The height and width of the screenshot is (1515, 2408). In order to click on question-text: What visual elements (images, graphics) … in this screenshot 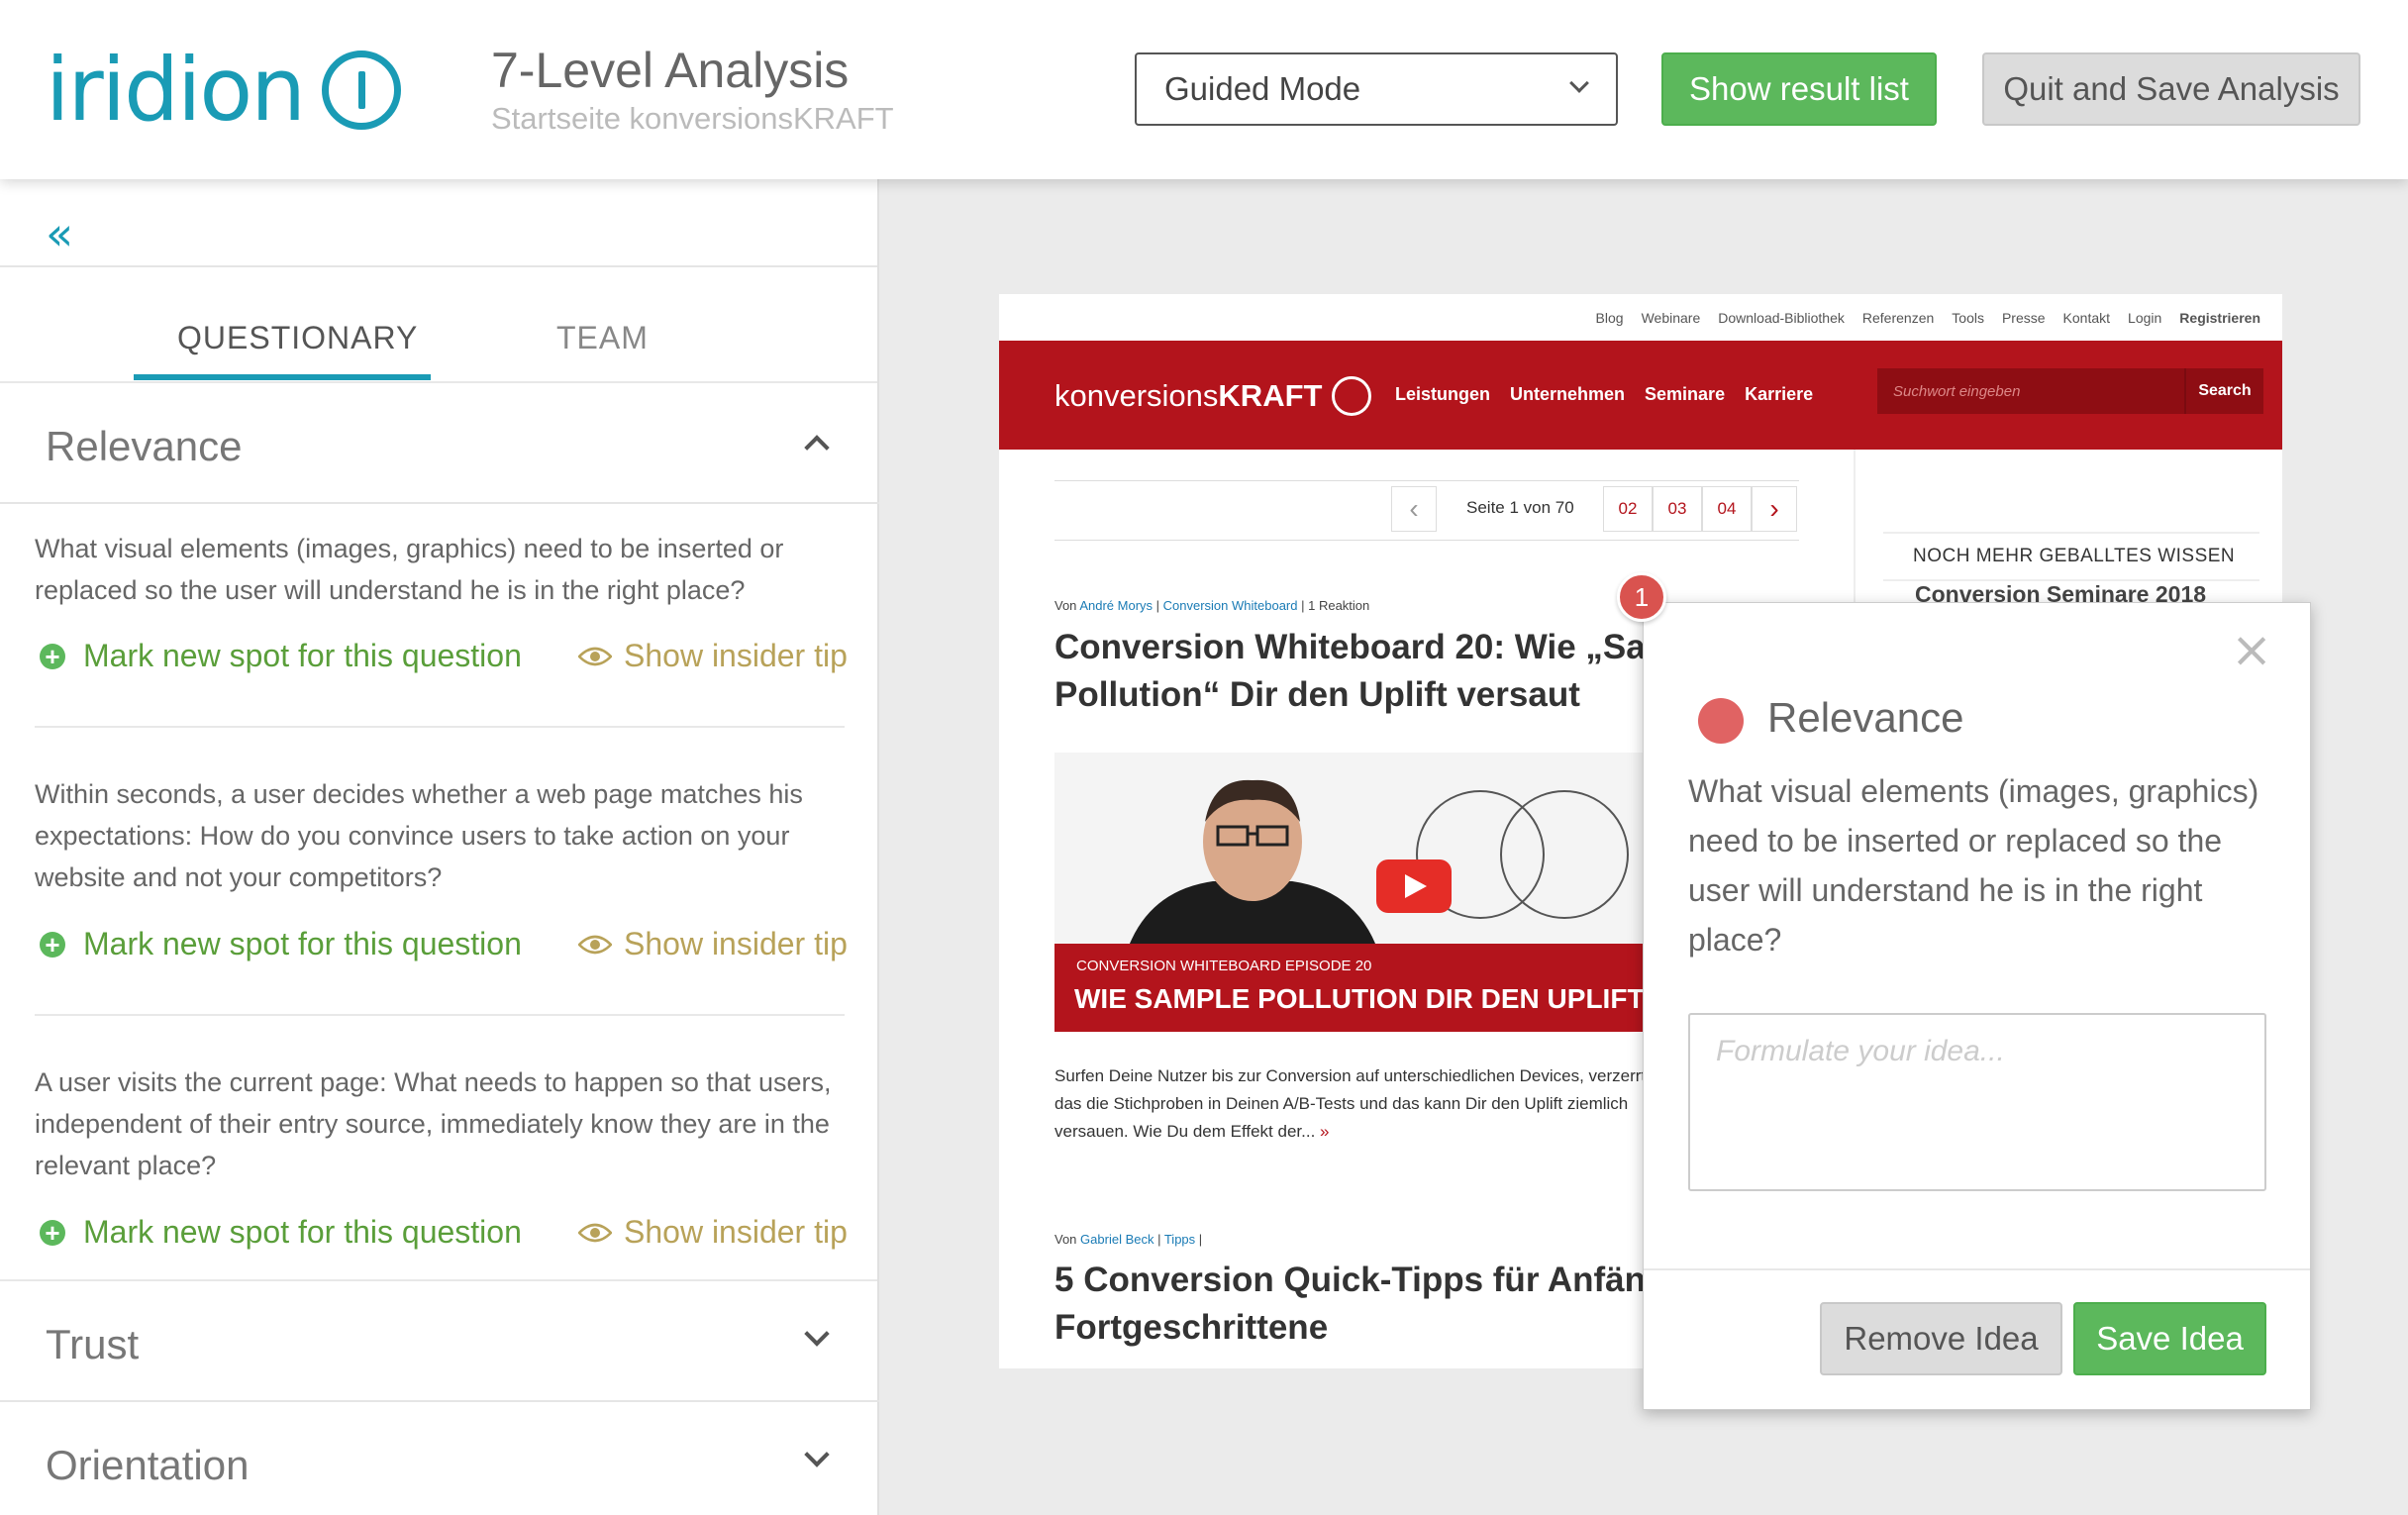, I will do `click(409, 569)`.